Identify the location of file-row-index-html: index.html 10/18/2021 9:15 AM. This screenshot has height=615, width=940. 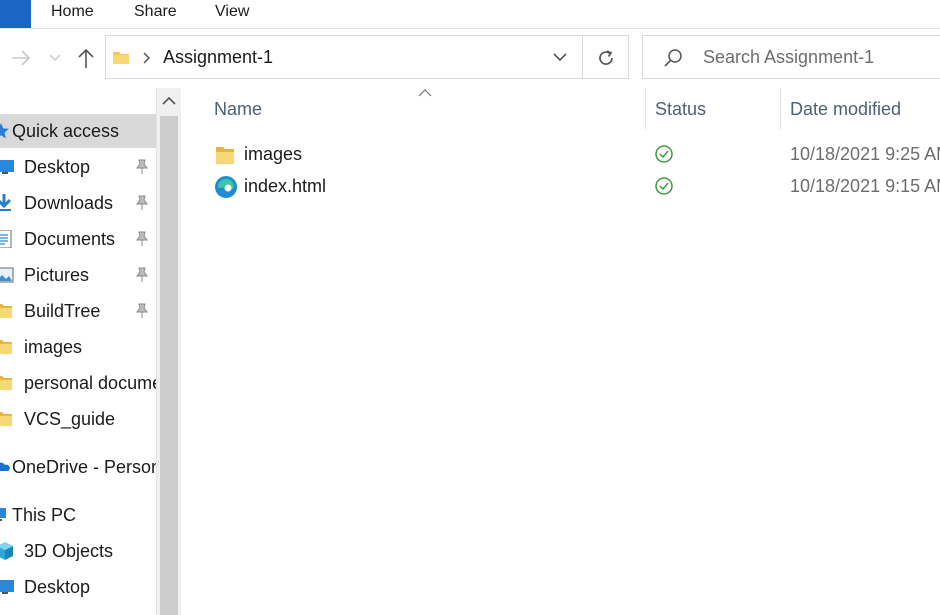
(572, 187).